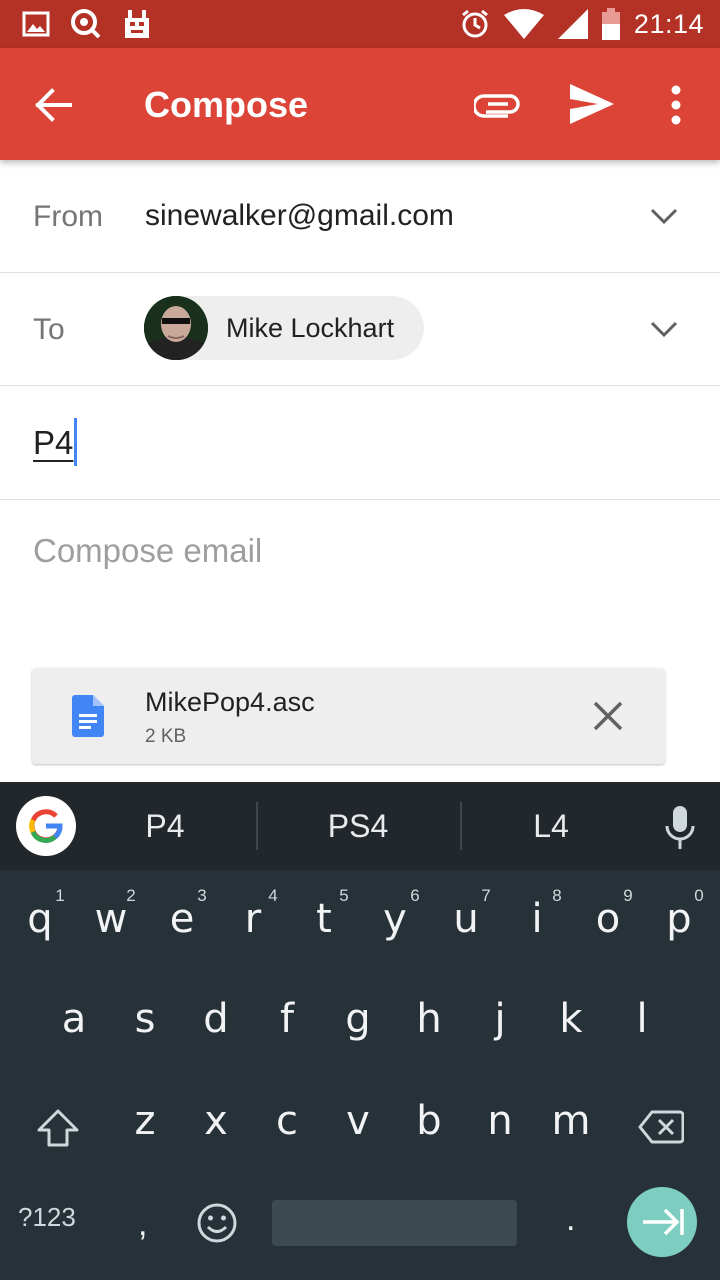 This screenshot has width=720, height=1280. Describe the element at coordinates (165, 826) in the screenshot. I see `suggestion-1: P4` at that location.